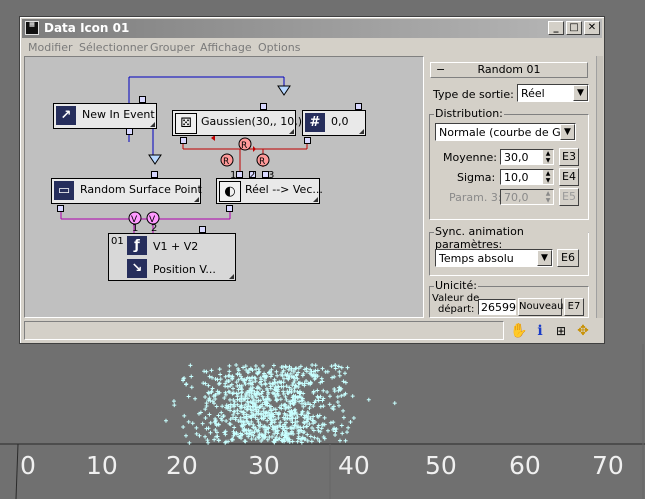 This screenshot has width=645, height=499. I want to click on rollout-header: − Random 01, so click(509, 70).